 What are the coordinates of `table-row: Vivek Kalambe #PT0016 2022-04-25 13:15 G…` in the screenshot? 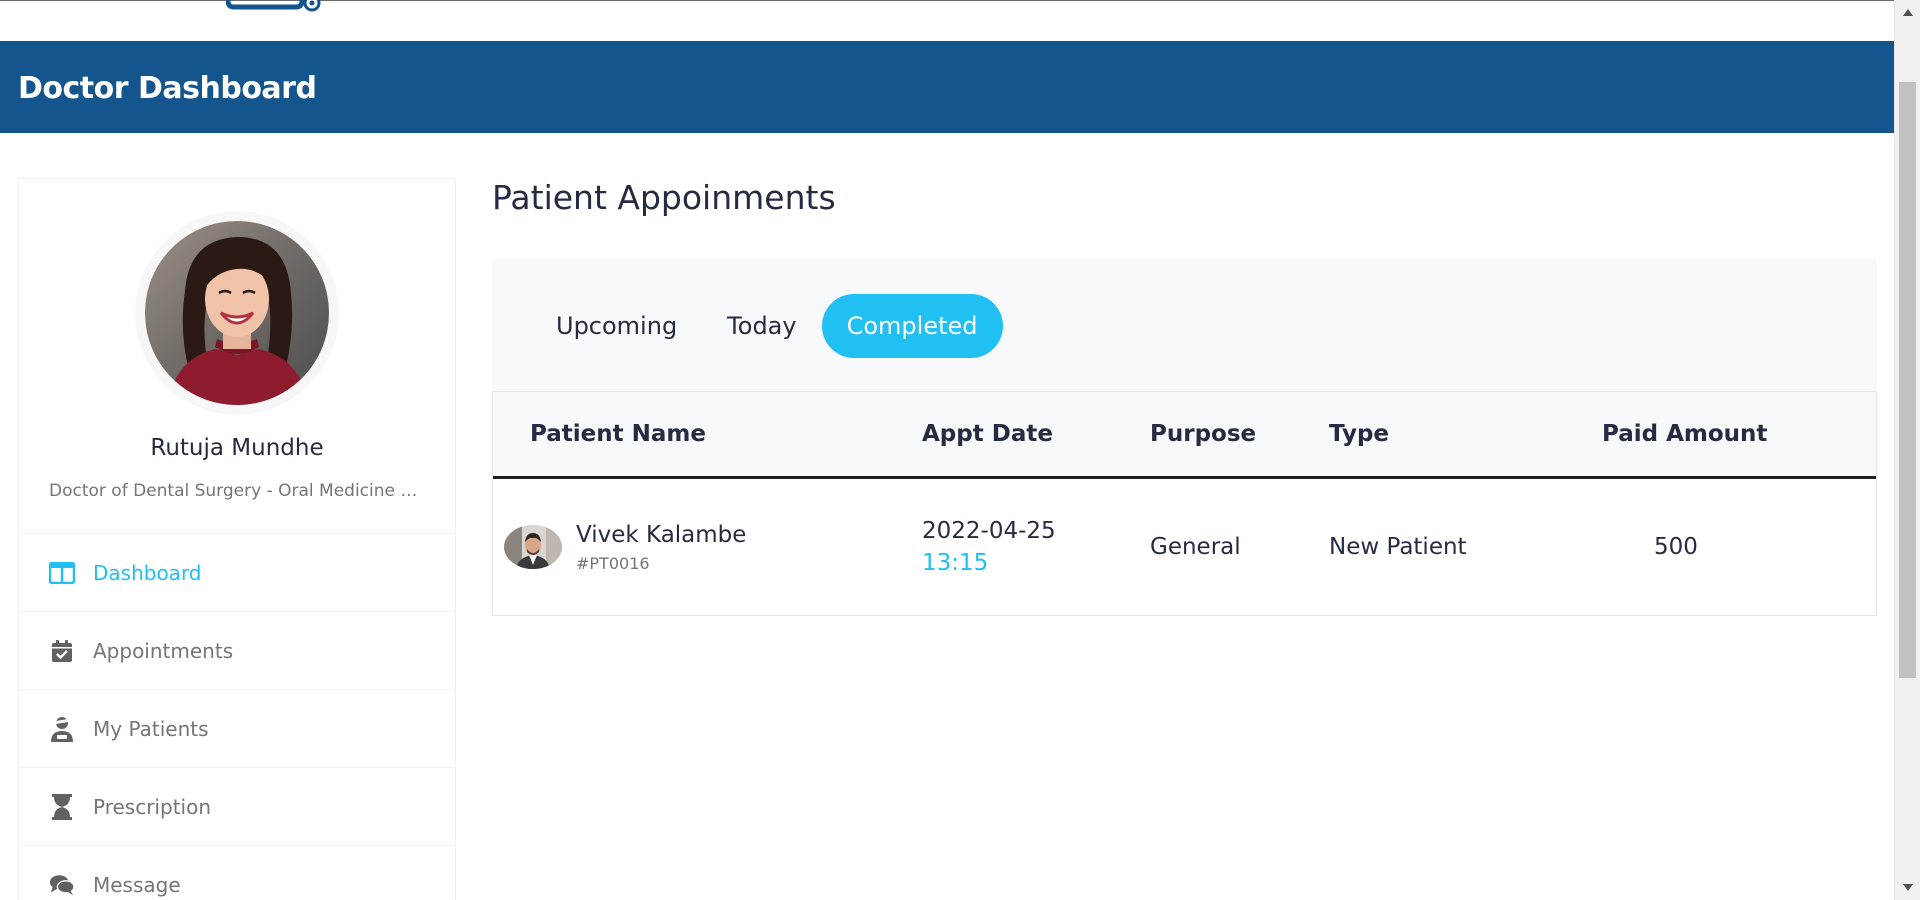 It's located at (1184, 547).